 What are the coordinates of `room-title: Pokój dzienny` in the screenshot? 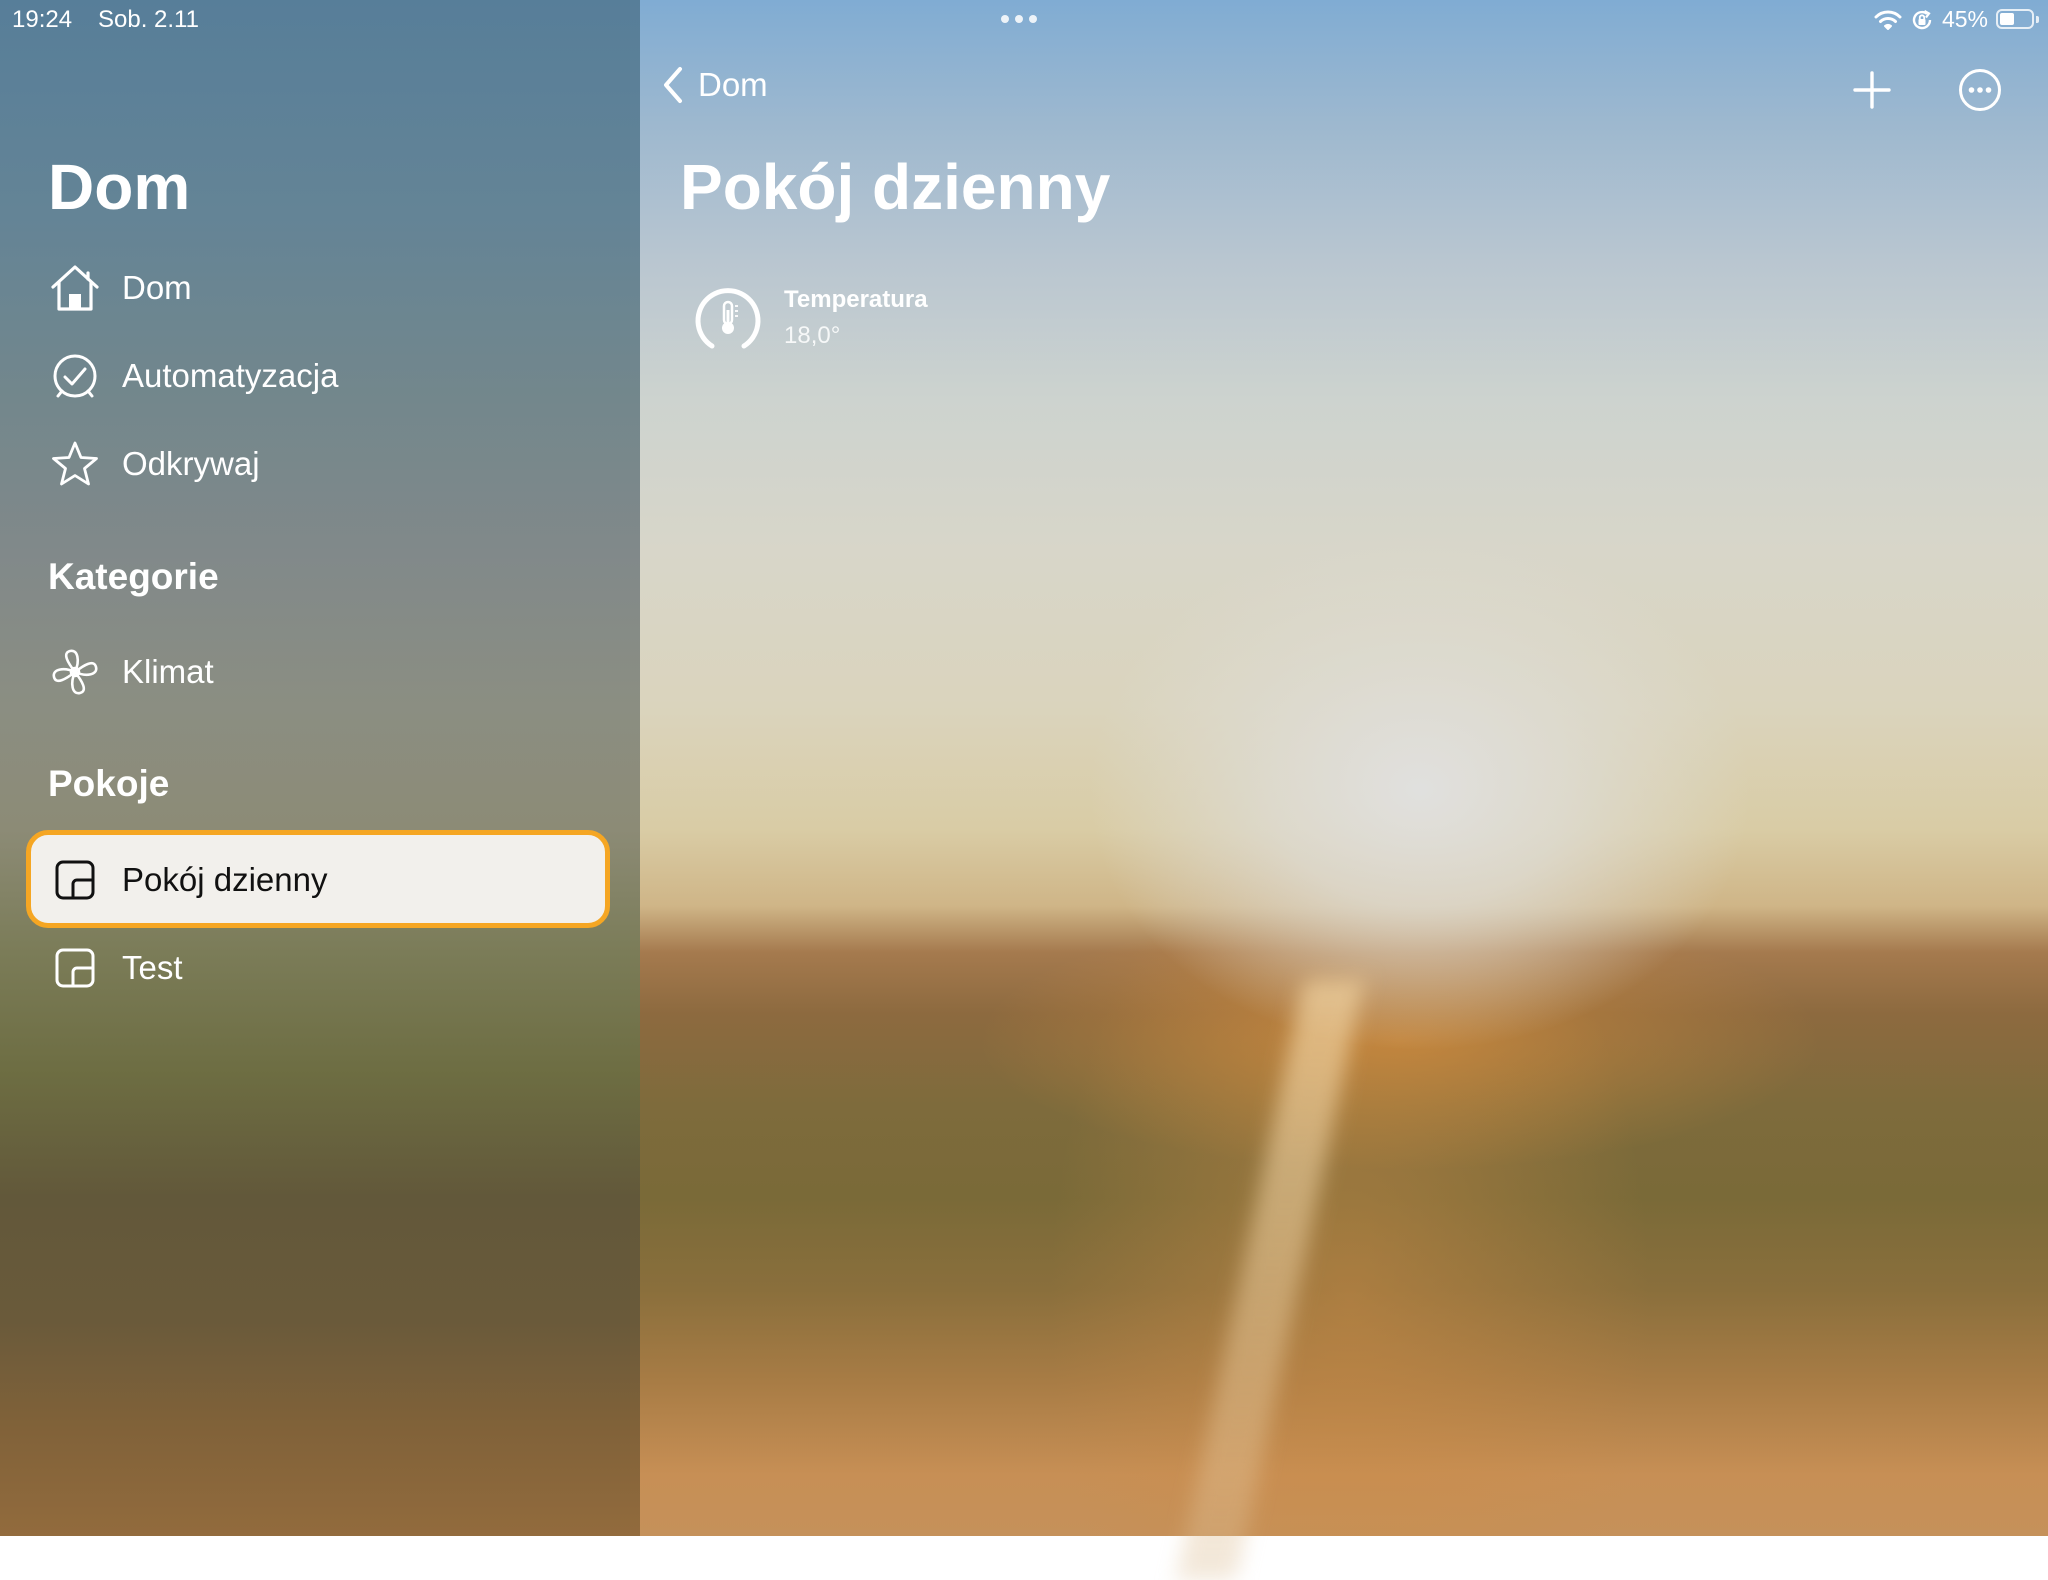 It's located at (895, 187).